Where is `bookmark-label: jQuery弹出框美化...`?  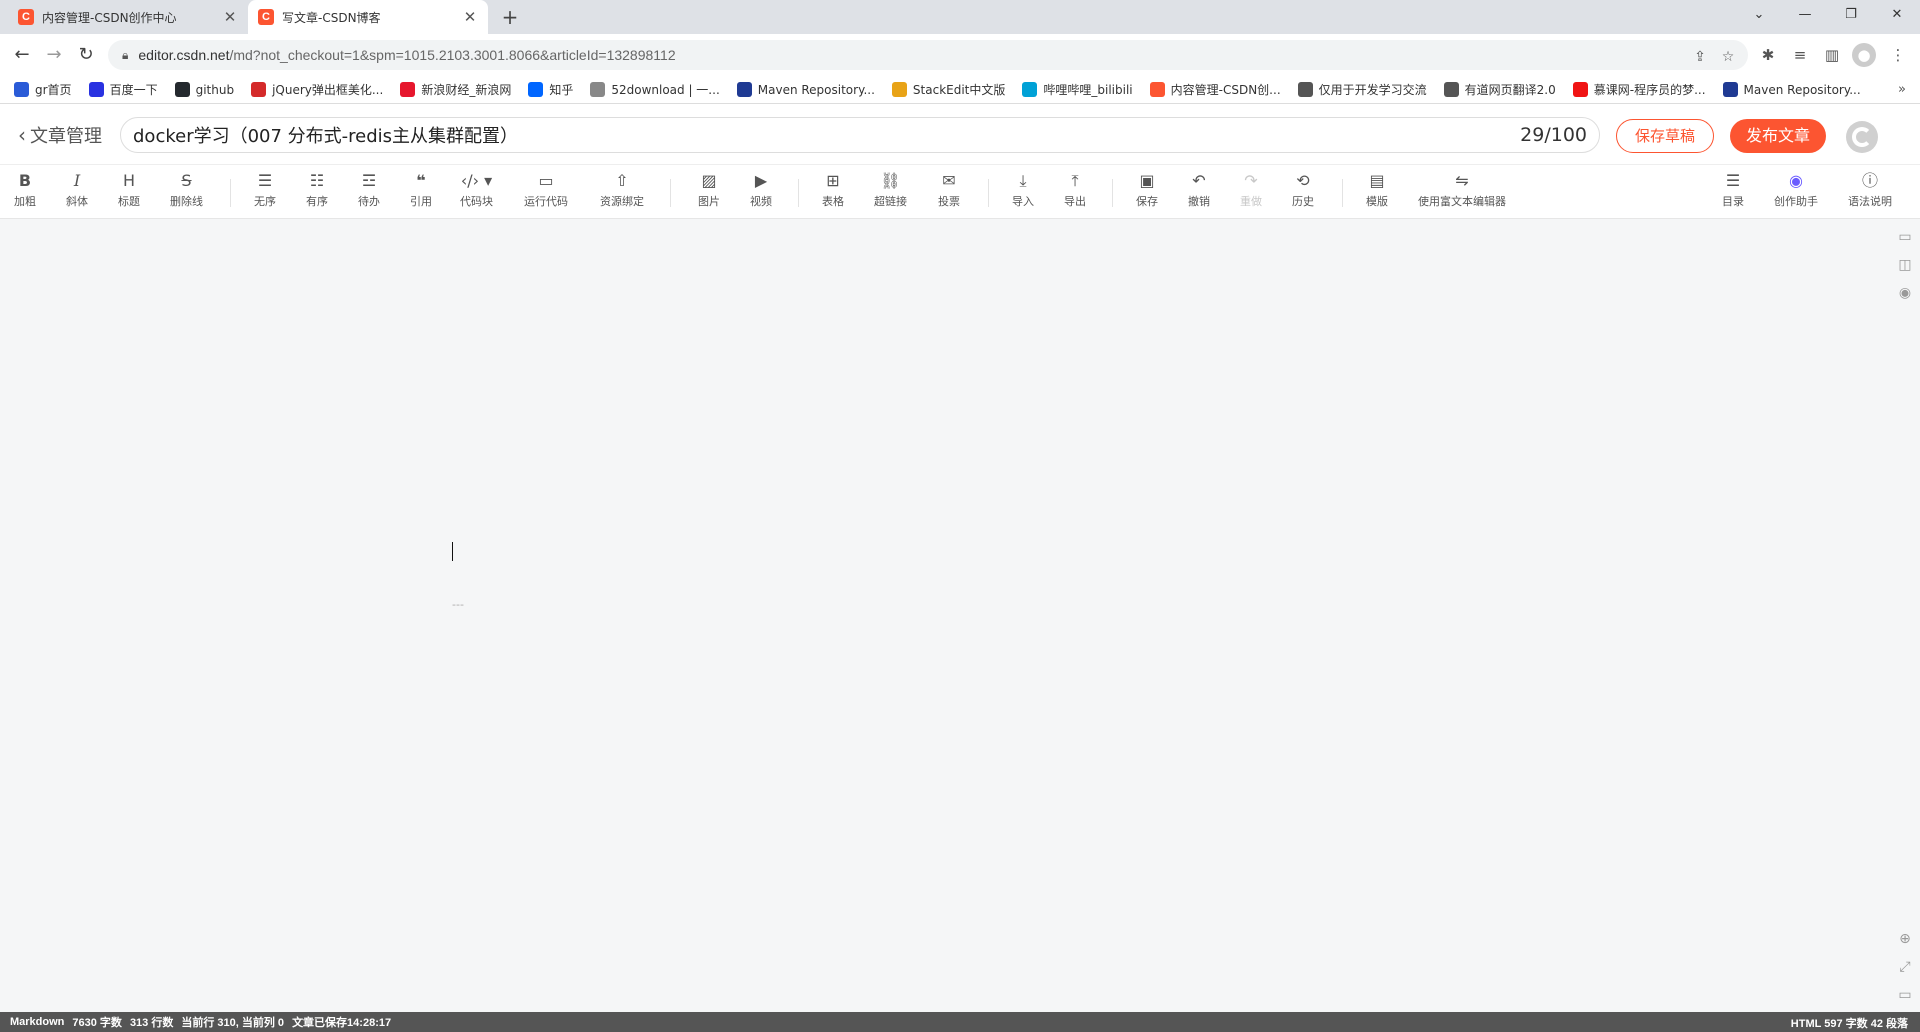
bookmark-label: jQuery弹出框美化... is located at coordinates (328, 90).